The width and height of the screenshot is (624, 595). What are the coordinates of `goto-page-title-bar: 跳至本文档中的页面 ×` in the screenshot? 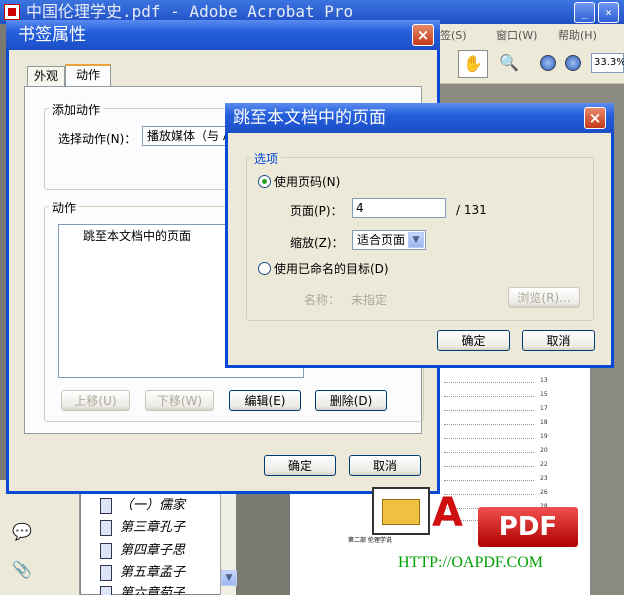 It's located at (419, 118).